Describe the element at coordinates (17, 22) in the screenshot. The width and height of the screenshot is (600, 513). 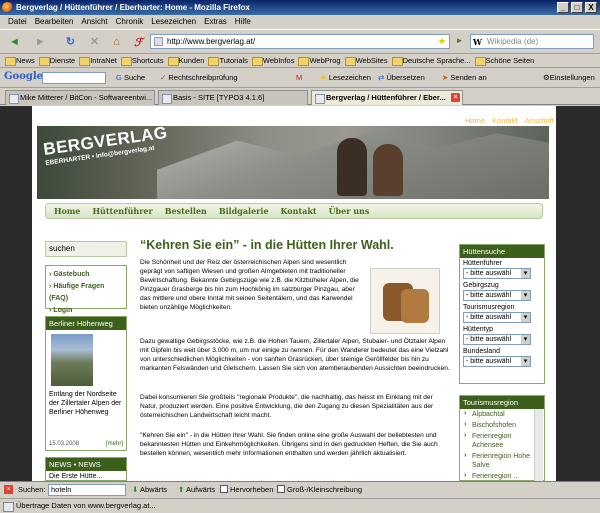
I see `menu-datei: Datei` at that location.